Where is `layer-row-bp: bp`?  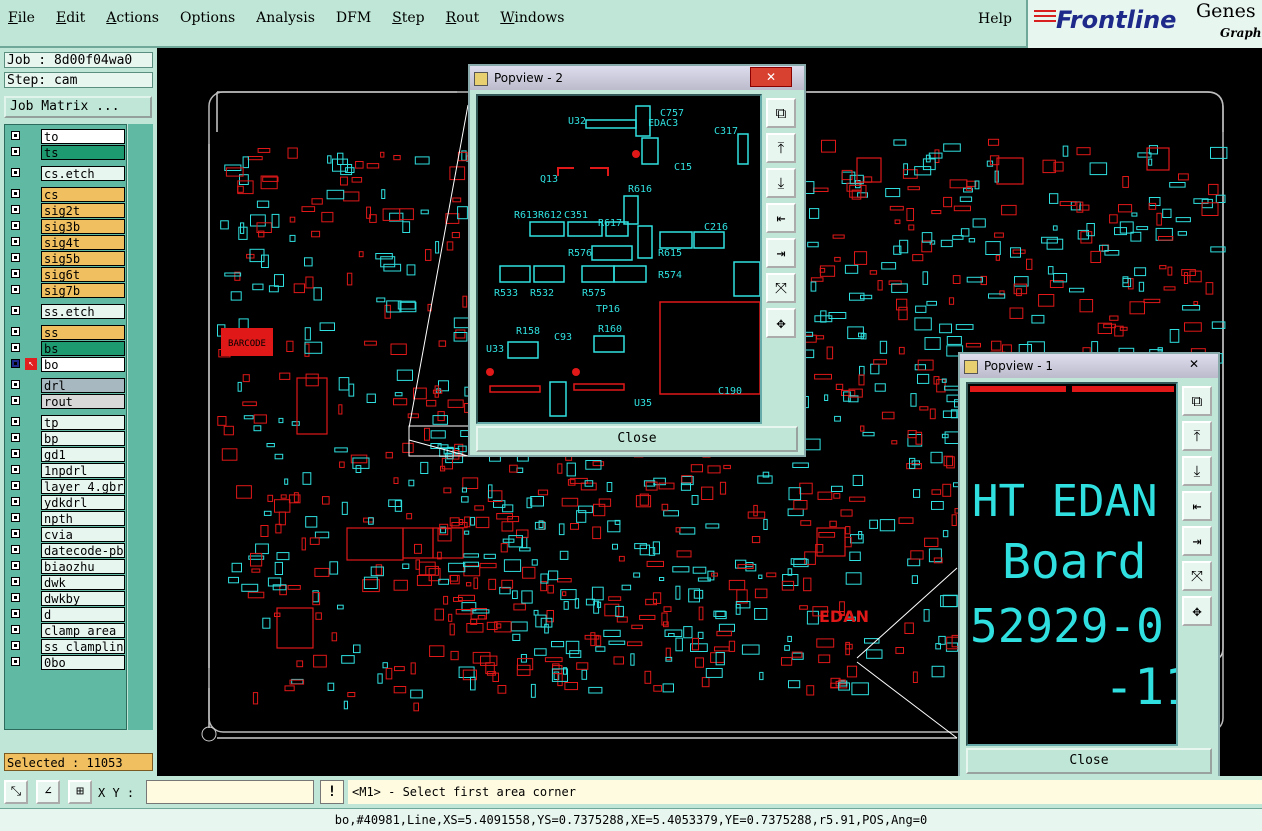
layer-row-bp: bp is located at coordinates (66, 438).